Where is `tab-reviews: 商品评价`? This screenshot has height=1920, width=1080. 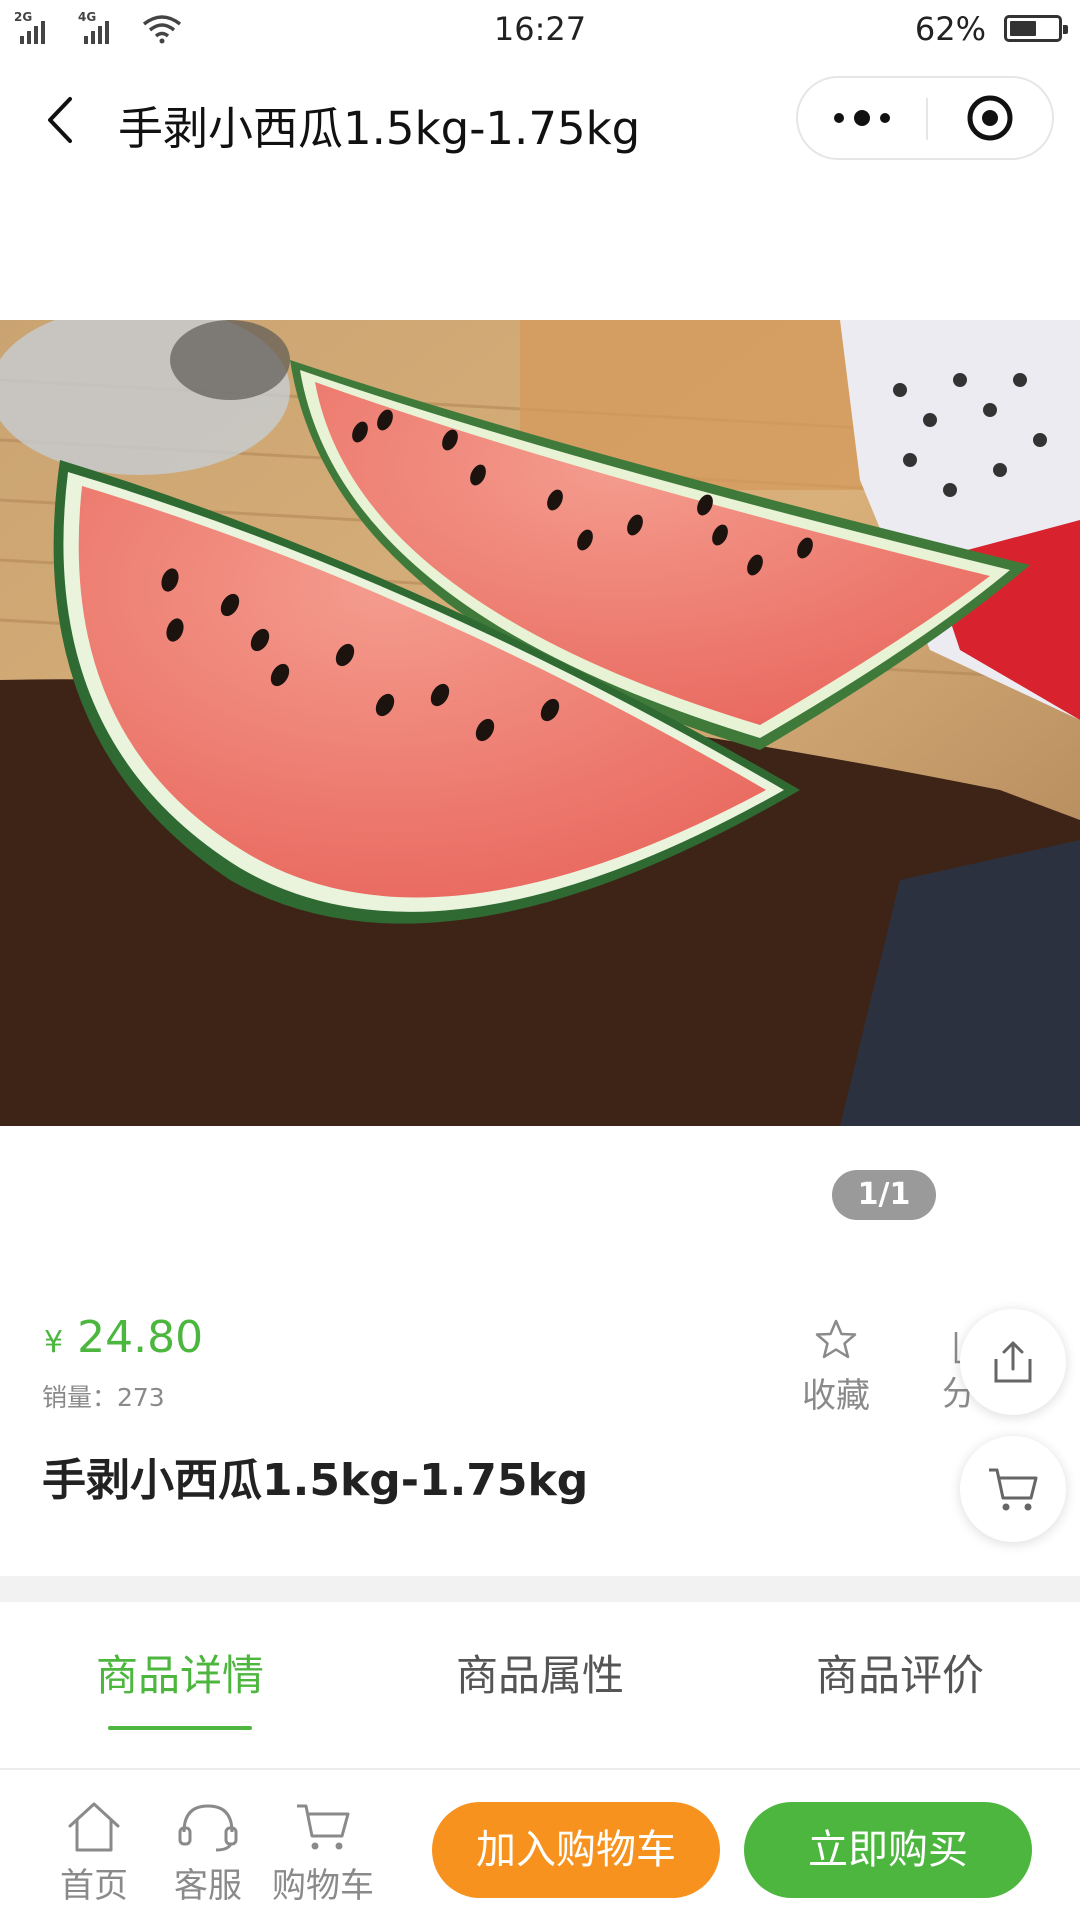 tab-reviews: 商品评价 is located at coordinates (900, 1685).